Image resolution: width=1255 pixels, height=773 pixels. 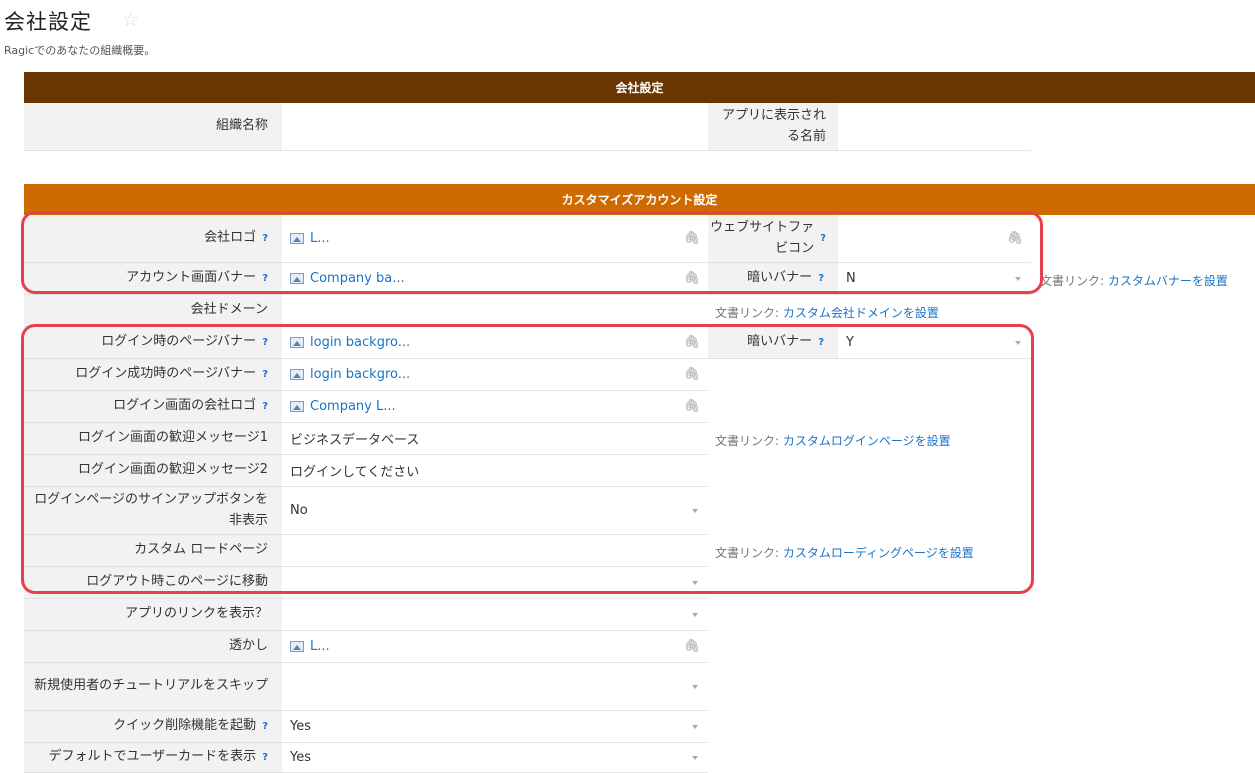 I want to click on quick-delete-label: クイック削除機能を起動?, so click(x=153, y=727).